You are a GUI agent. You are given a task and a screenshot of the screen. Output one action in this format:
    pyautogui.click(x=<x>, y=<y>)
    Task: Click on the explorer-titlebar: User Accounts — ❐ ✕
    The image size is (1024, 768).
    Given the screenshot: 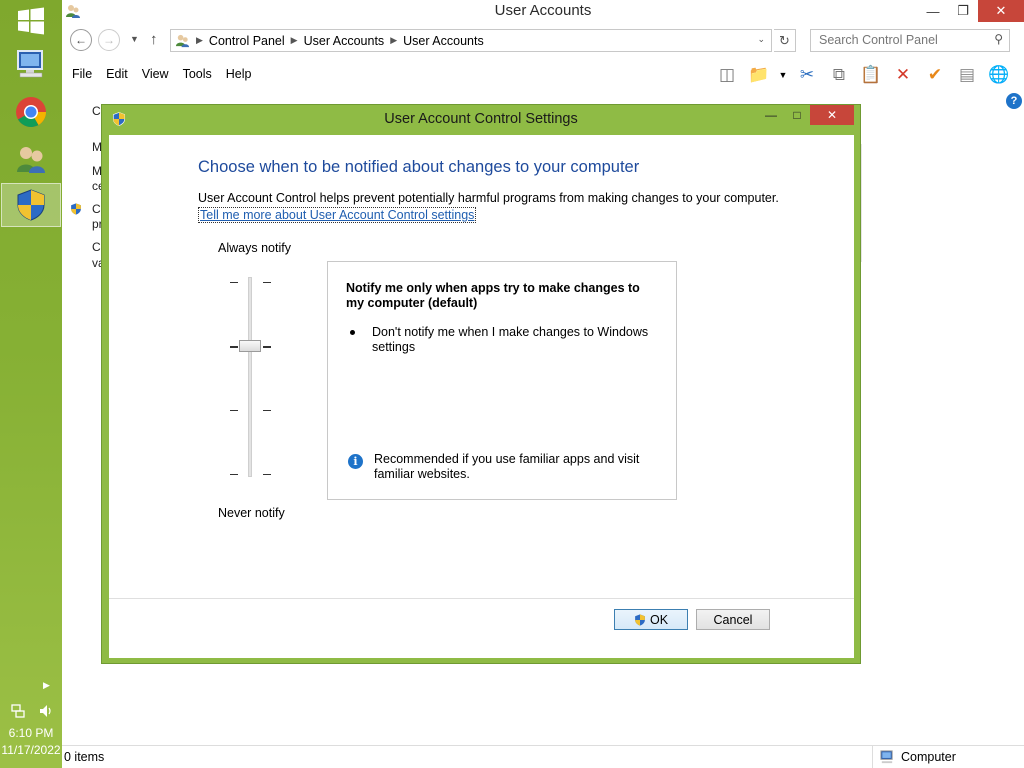 What is the action you would take?
    pyautogui.click(x=543, y=12)
    